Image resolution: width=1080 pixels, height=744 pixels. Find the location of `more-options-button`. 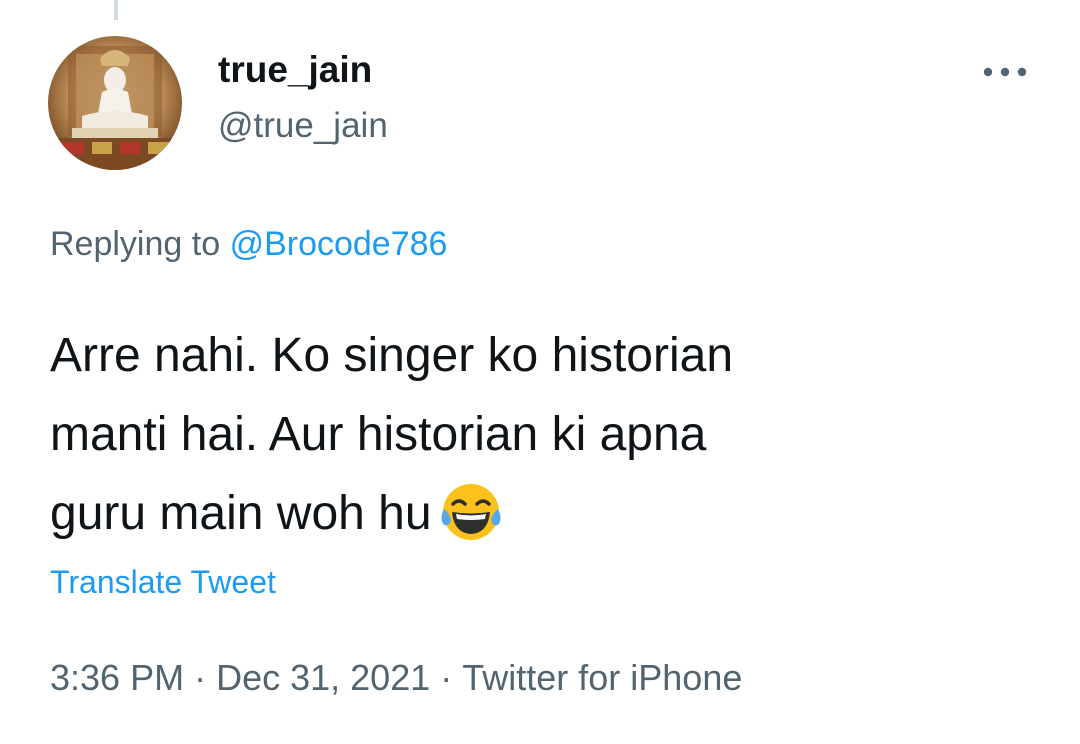

more-options-button is located at coordinates (1005, 72).